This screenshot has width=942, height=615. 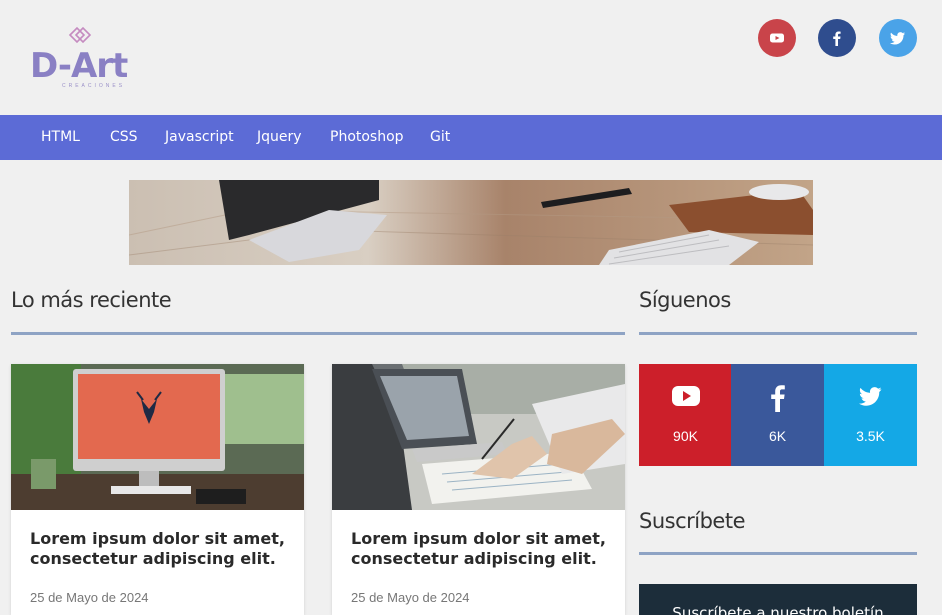 I want to click on subscribe-section-divider, so click(x=778, y=553).